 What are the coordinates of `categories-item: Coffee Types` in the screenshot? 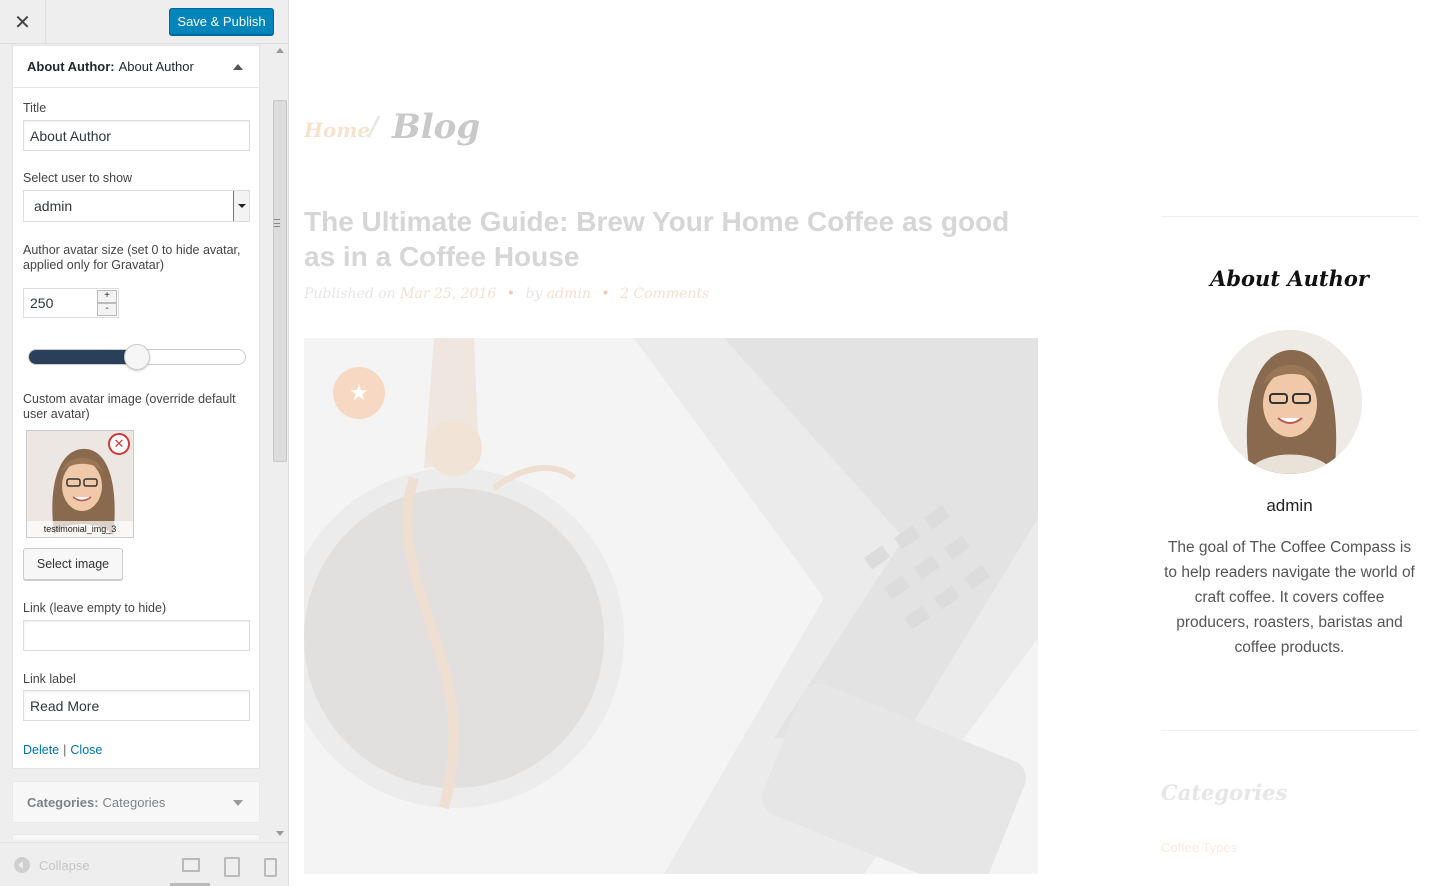 It's located at (1199, 847).